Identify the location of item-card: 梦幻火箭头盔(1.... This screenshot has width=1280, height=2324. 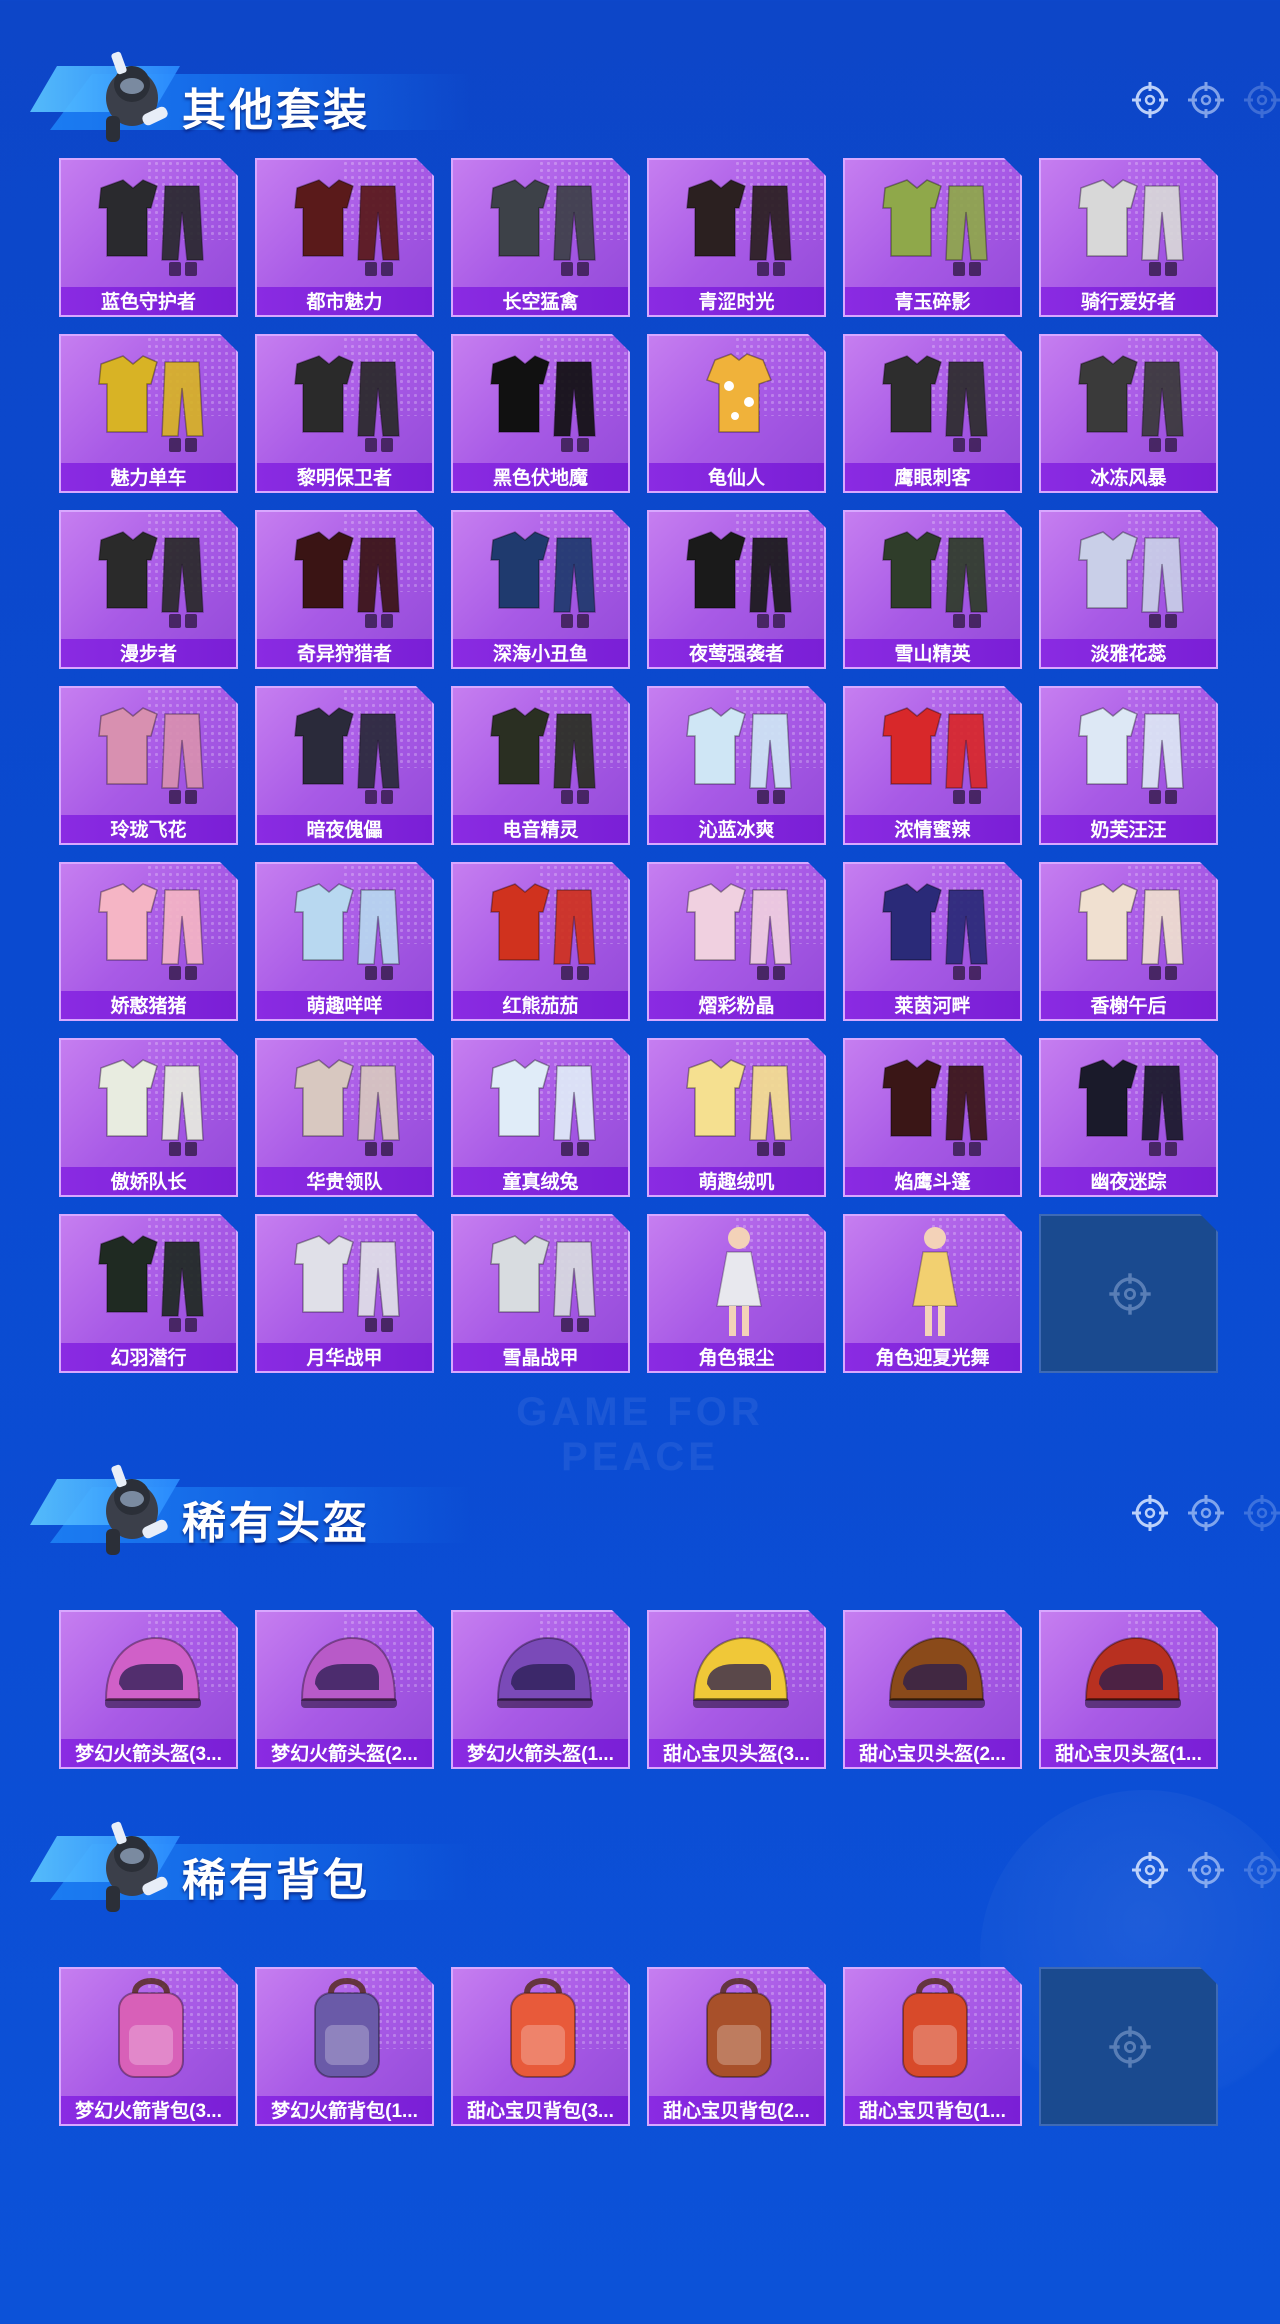
(540, 1689).